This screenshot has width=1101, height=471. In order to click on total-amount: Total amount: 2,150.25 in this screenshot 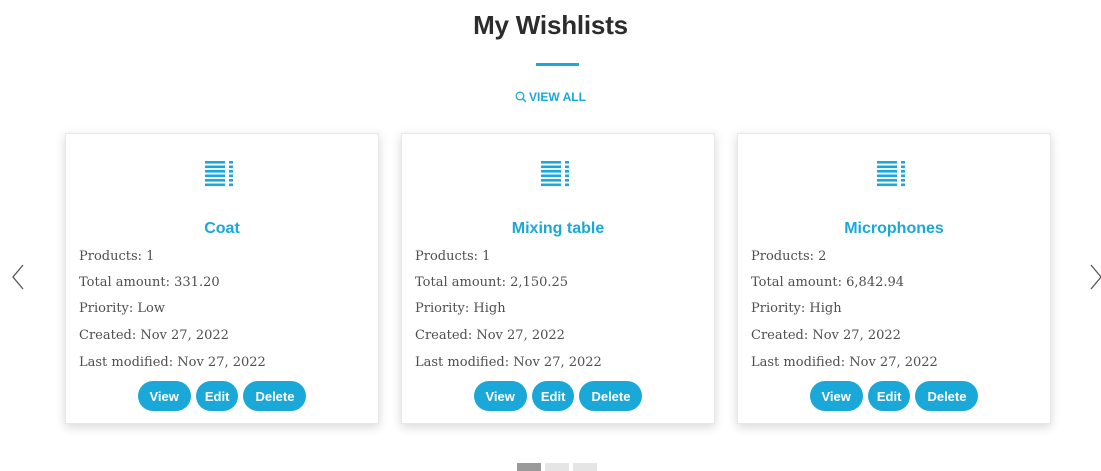, I will do `click(492, 282)`.